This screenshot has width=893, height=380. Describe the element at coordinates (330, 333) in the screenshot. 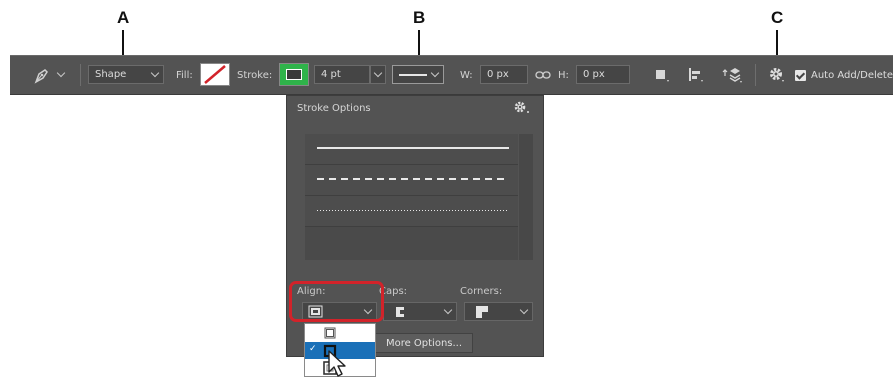

I see `align-inside-icon` at that location.